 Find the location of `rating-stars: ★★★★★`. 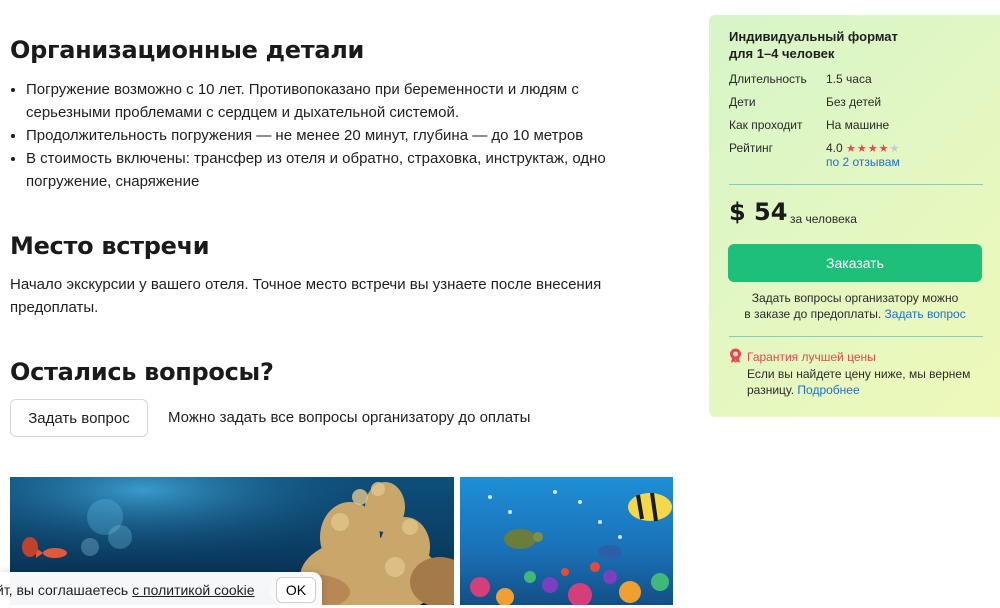

rating-stars: ★★★★★ is located at coordinates (873, 149).